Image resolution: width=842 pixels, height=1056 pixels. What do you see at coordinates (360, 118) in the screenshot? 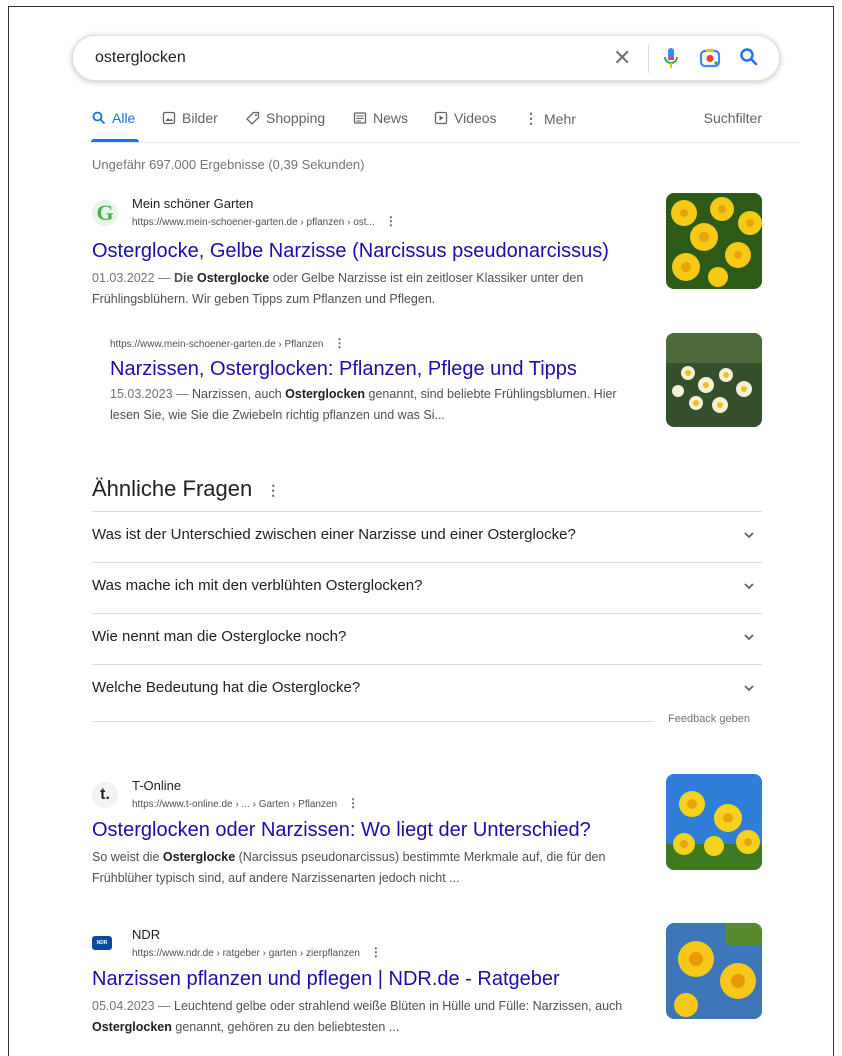
I see `news-icon` at bounding box center [360, 118].